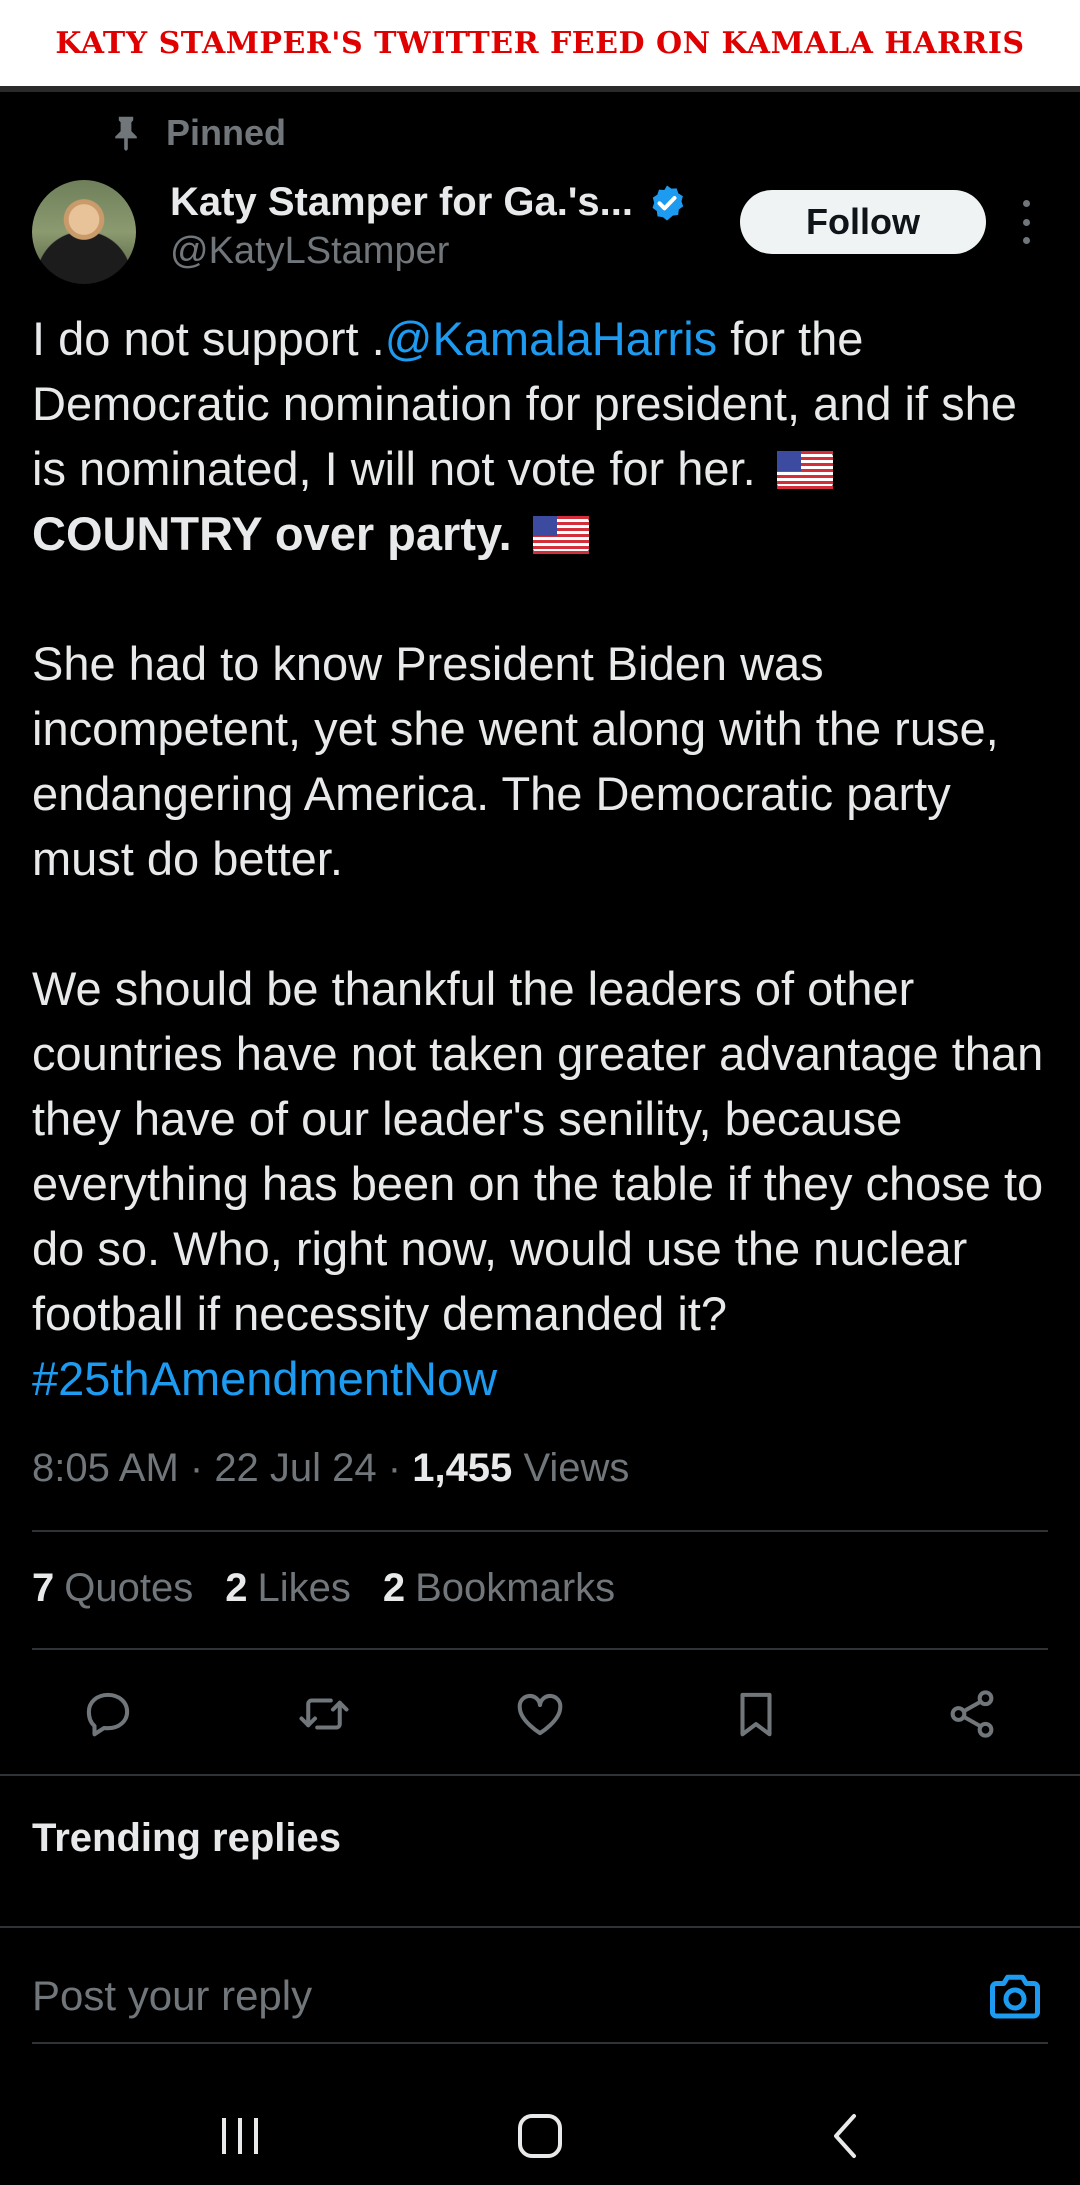 Image resolution: width=1080 pixels, height=2185 pixels. What do you see at coordinates (240, 2136) in the screenshot?
I see `recent-apps-icon` at bounding box center [240, 2136].